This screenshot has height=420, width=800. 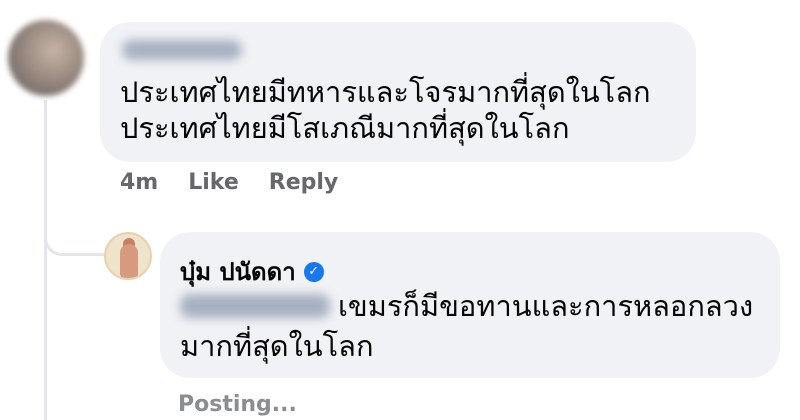 I want to click on reply-author-avatar, so click(x=128, y=256).